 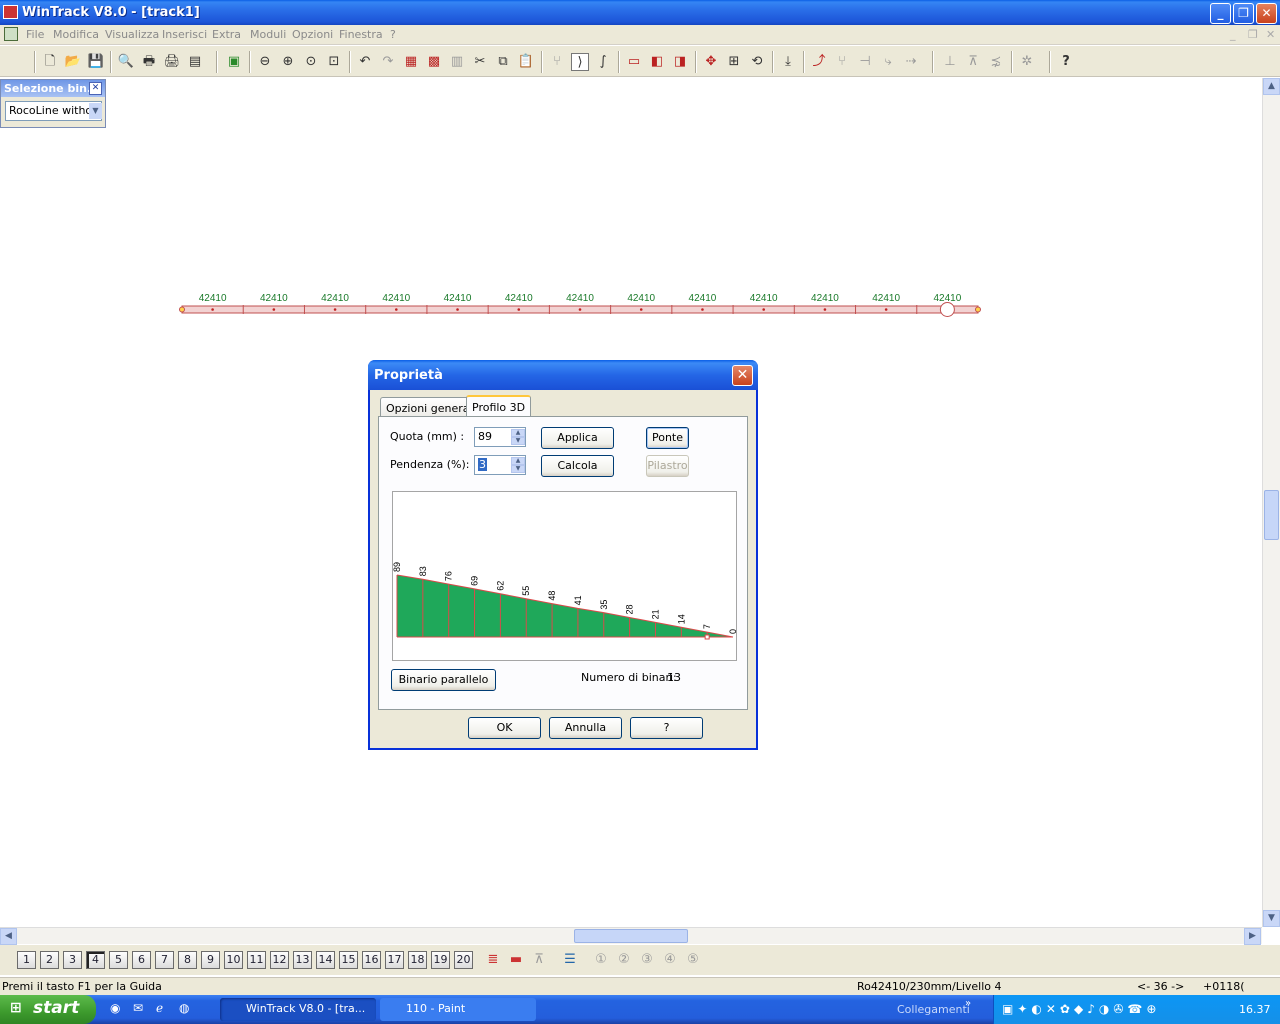 I want to click on layer-button-9: 9, so click(x=210, y=960).